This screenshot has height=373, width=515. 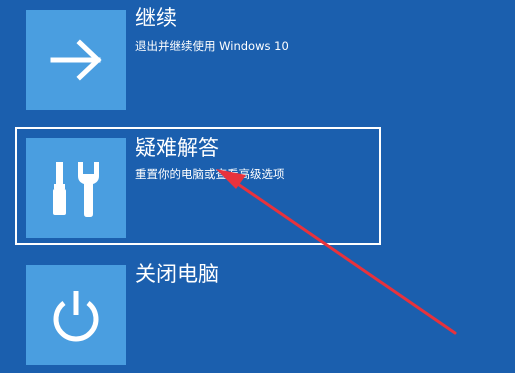 I want to click on troubleshoot-tile, so click(x=76, y=188).